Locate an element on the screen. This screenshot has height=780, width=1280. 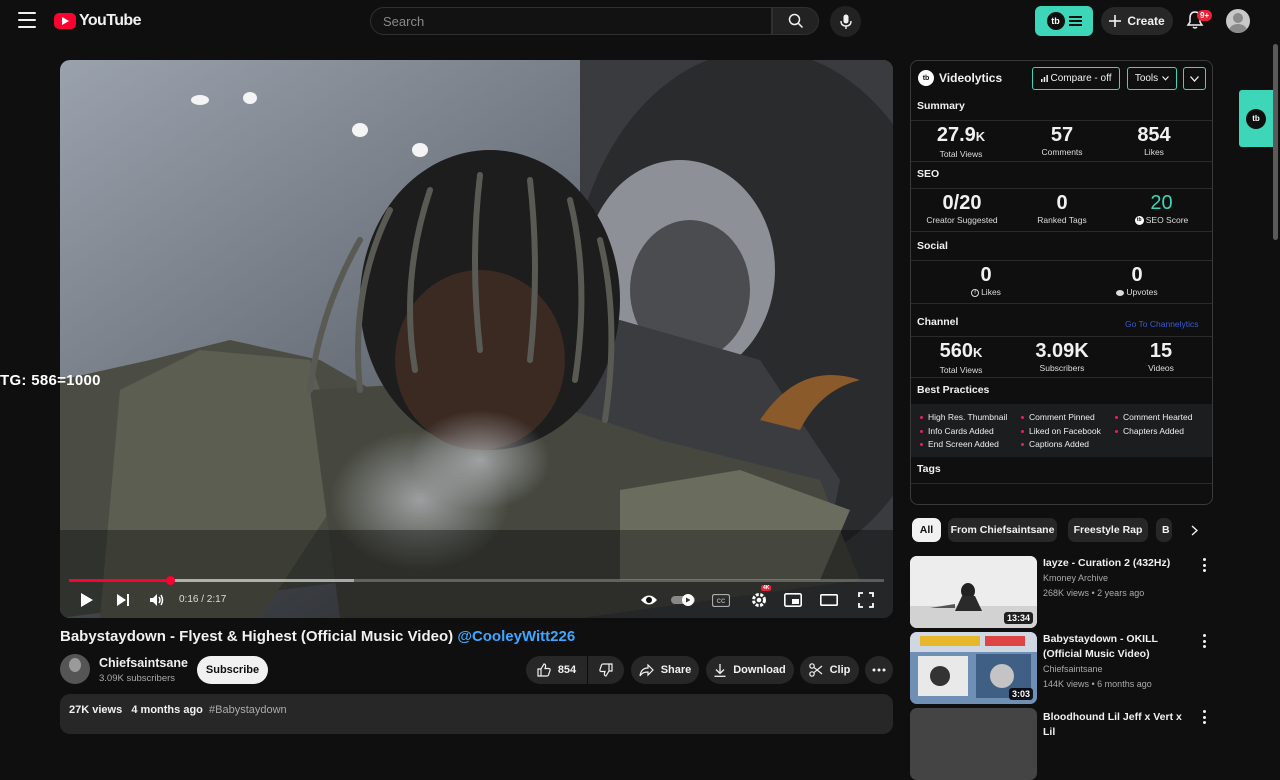
chip-from-channel: From Chiefsaintsane is located at coordinates (1002, 530).